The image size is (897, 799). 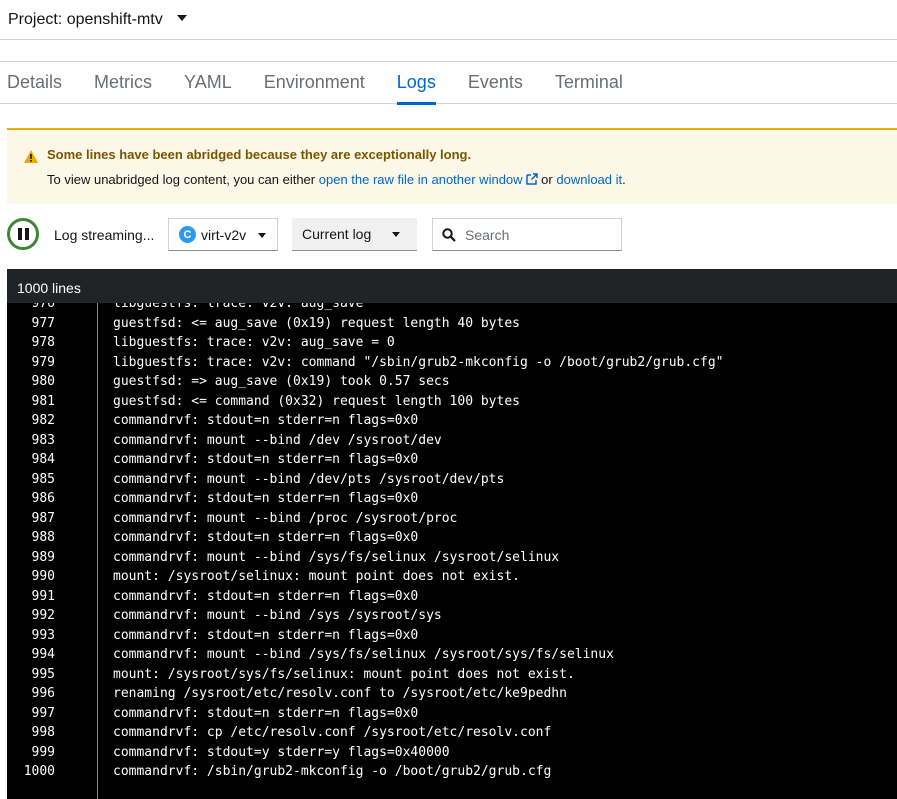 What do you see at coordinates (43, 381) in the screenshot?
I see `log-line-number: 980` at bounding box center [43, 381].